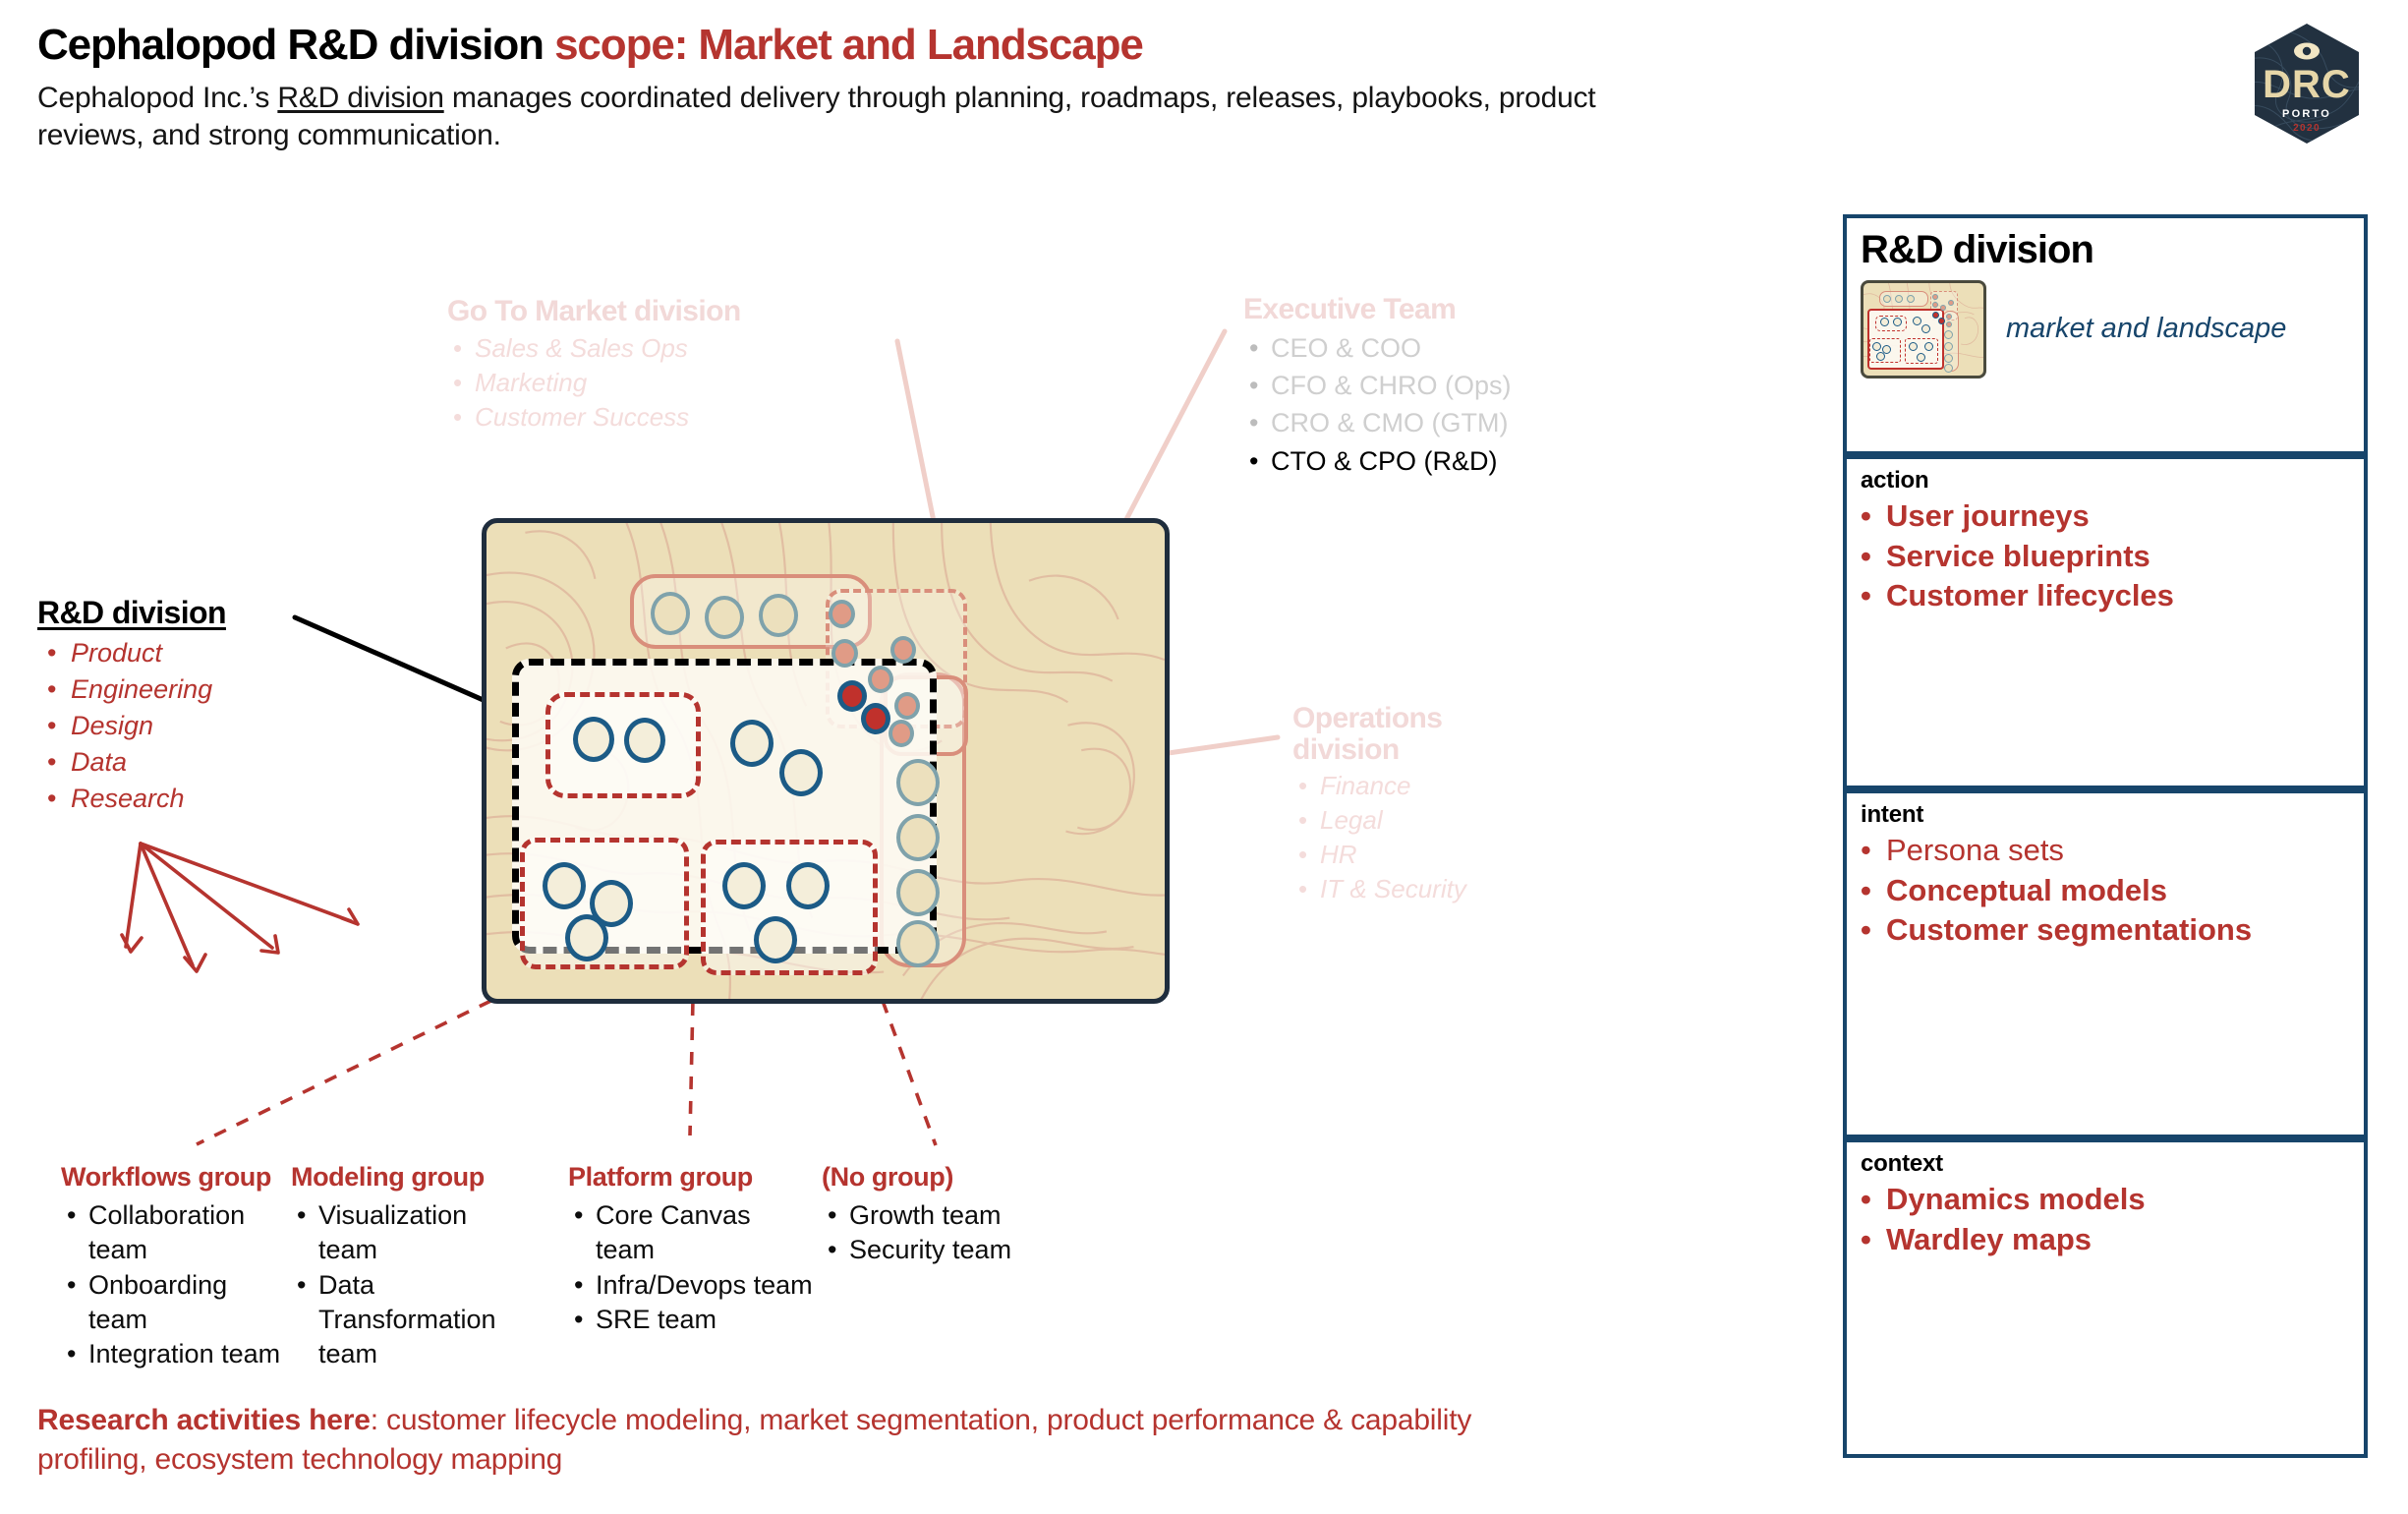  I want to click on list-item: IT & Security, so click(1420, 889).